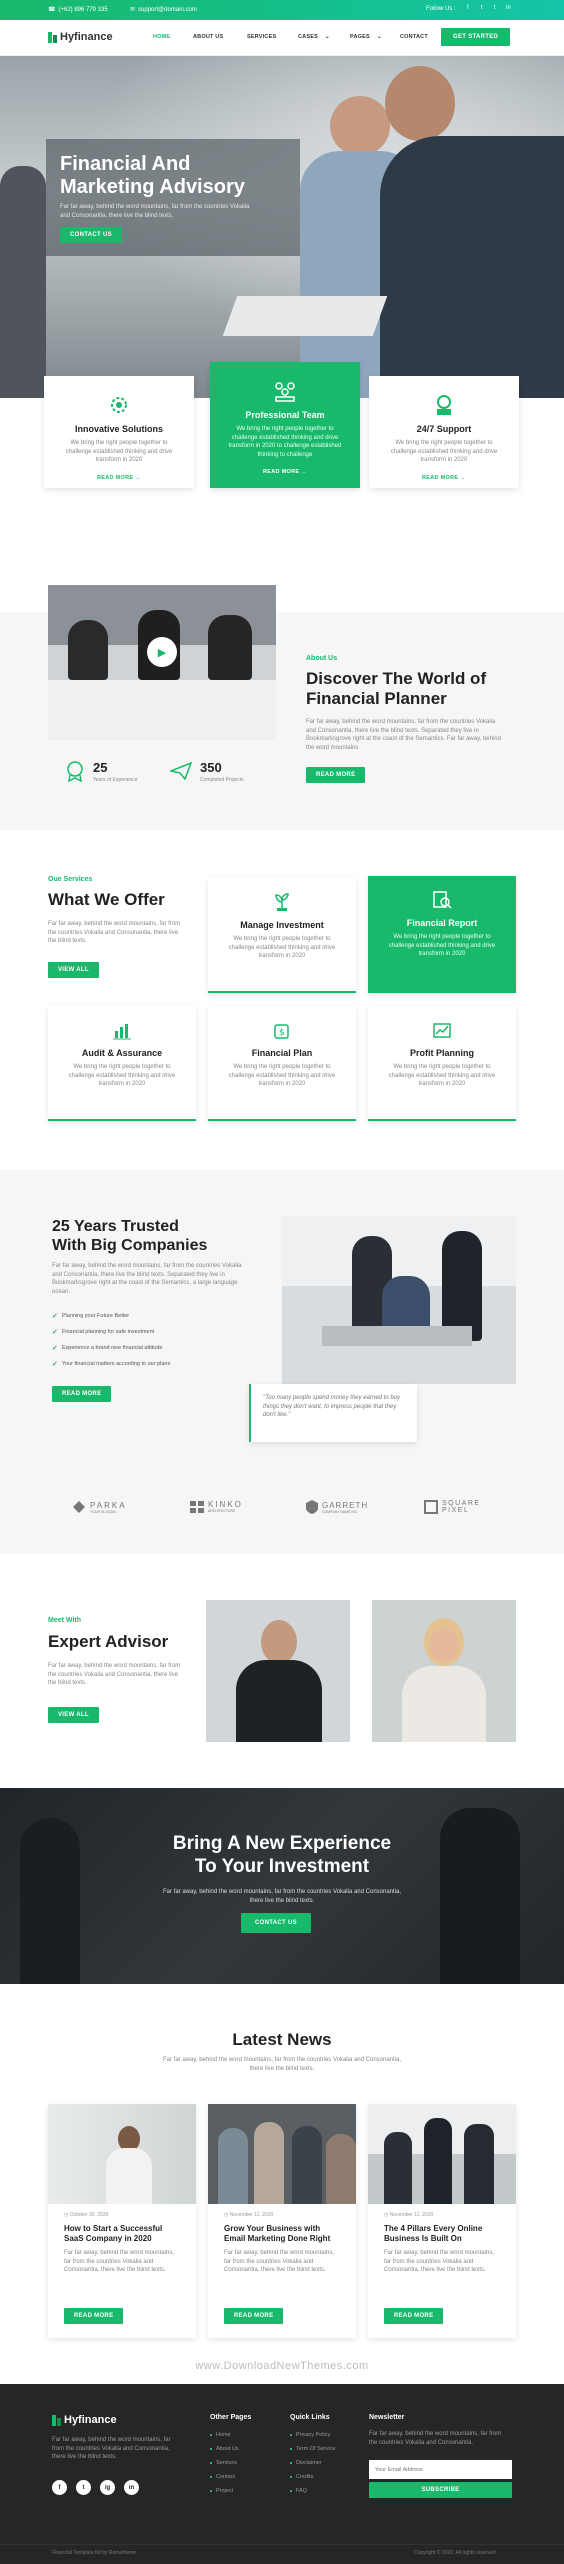  Describe the element at coordinates (476, 37) in the screenshot. I see `get-started-button: GET STARTED` at that location.